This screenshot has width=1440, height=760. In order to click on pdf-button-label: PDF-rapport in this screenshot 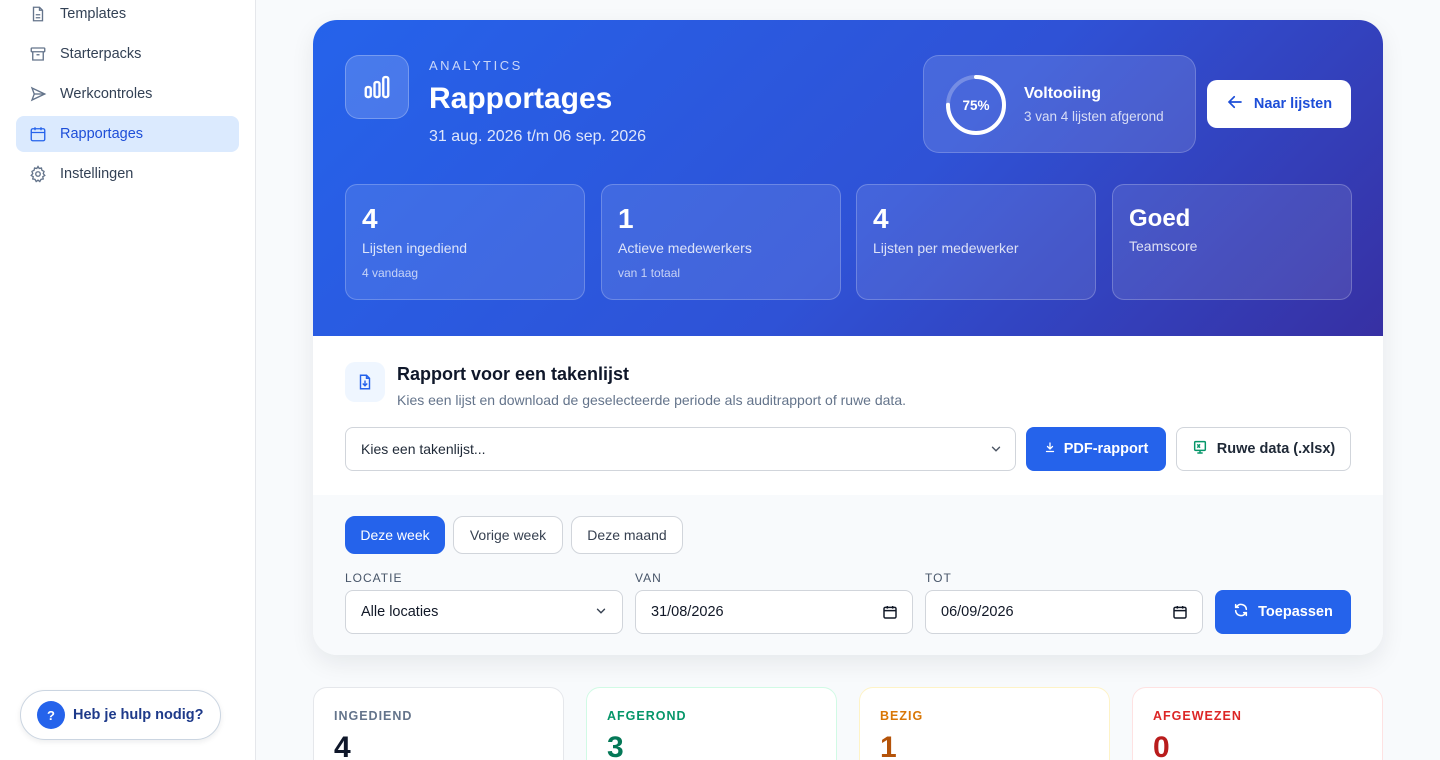, I will do `click(1106, 449)`.